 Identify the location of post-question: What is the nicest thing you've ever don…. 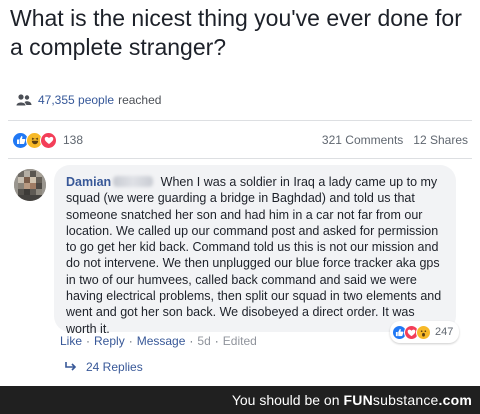
(236, 32).